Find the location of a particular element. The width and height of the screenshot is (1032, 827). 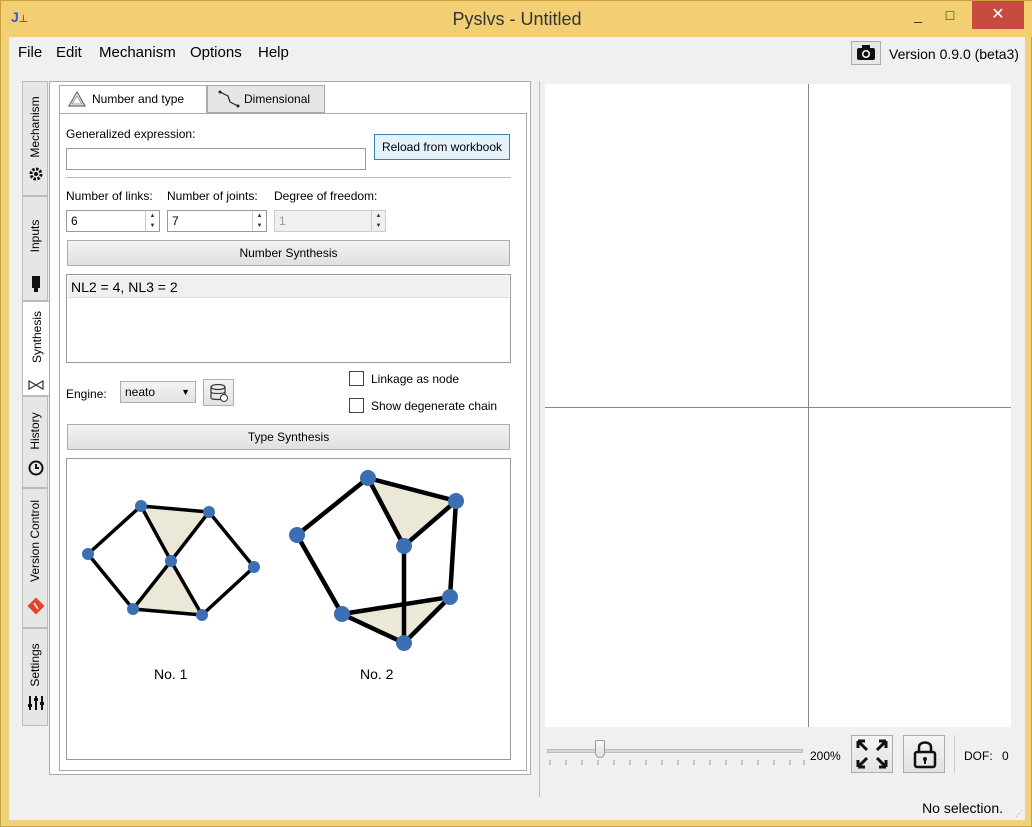

dof-readout-value: 0 is located at coordinates (1005, 756).